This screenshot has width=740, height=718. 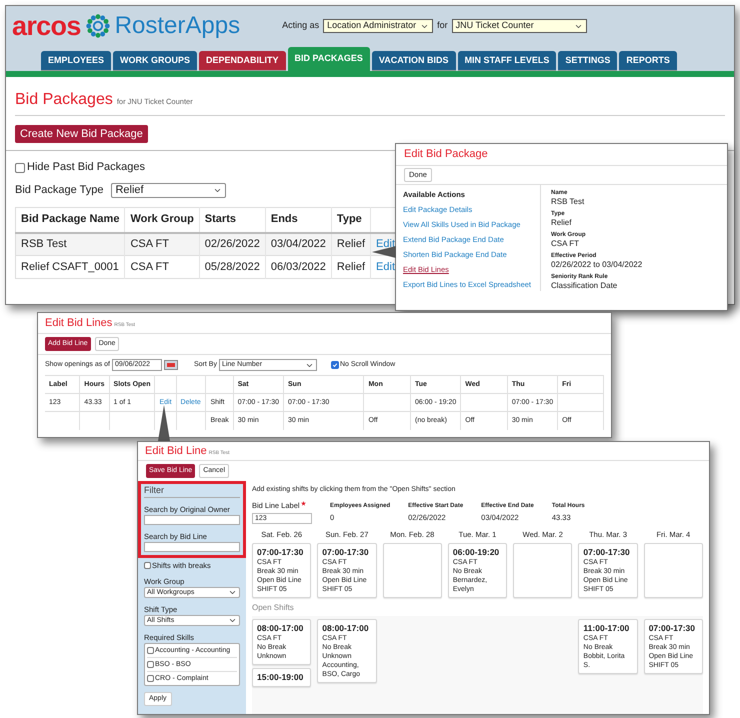 What do you see at coordinates (298, 267) in the screenshot?
I see `table-cell: 06/03/2022` at bounding box center [298, 267].